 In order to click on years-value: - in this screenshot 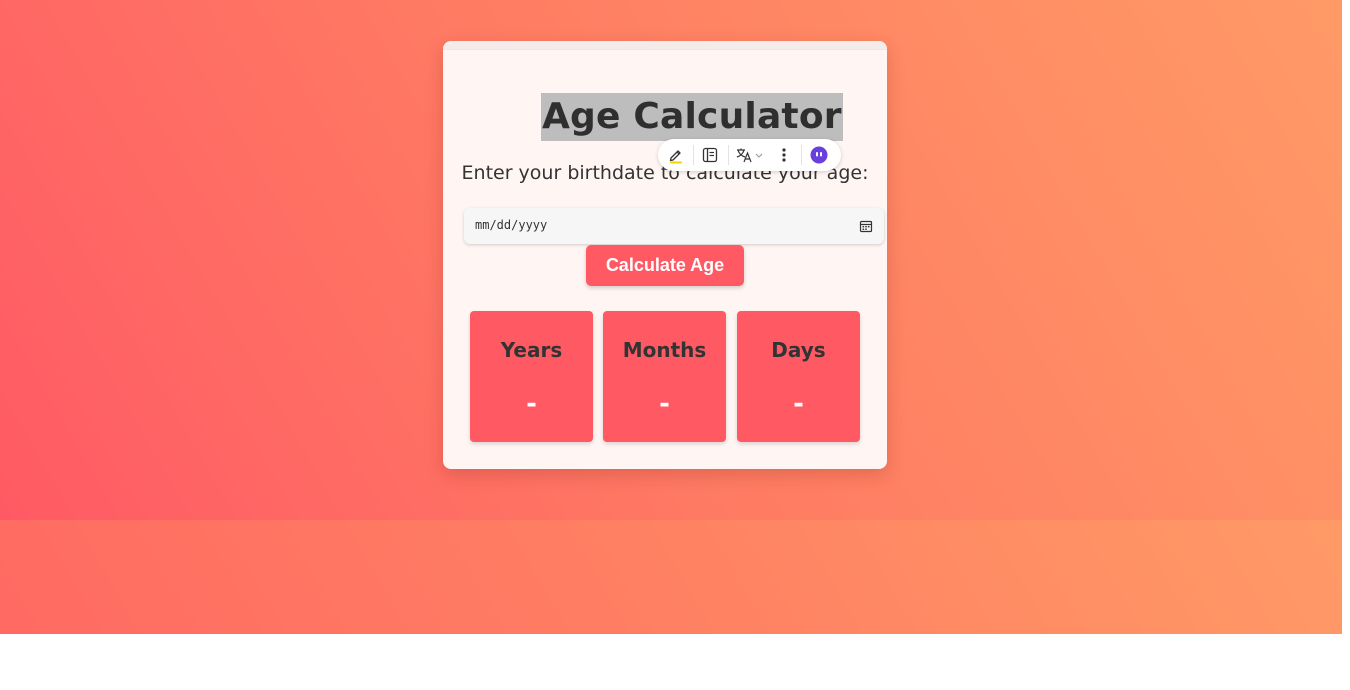, I will do `click(531, 404)`.